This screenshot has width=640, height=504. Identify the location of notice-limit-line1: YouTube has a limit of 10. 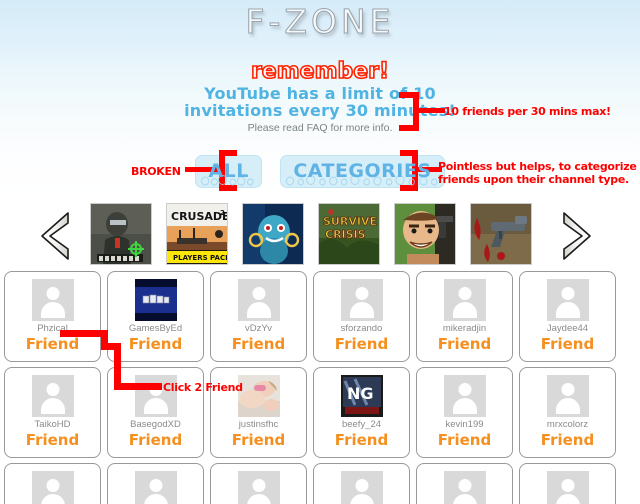
(320, 93).